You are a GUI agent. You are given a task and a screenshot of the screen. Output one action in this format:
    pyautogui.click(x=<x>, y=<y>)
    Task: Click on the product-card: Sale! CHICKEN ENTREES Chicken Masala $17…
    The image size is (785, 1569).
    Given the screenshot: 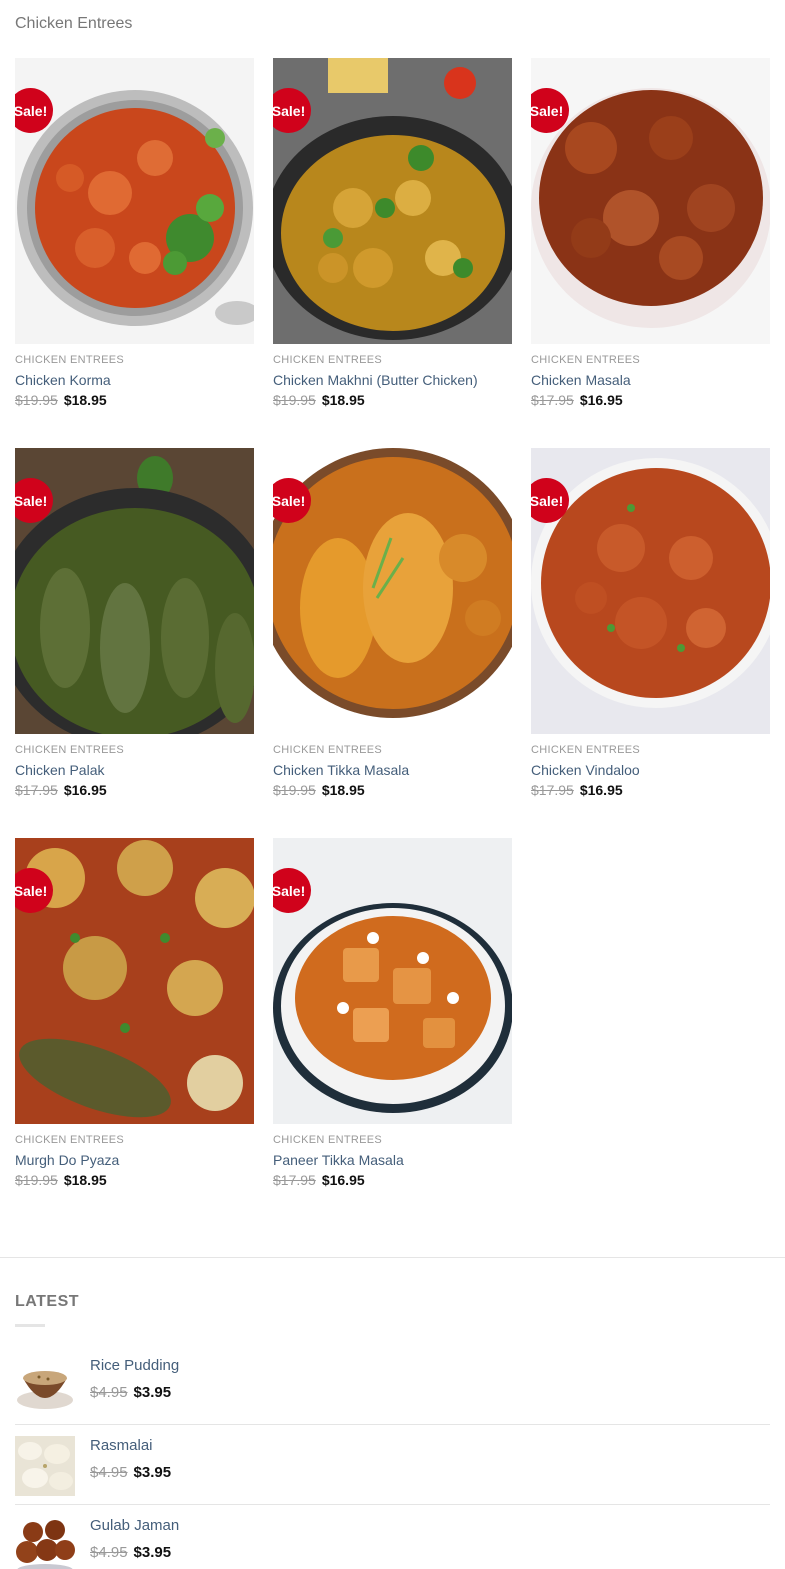 What is the action you would take?
    pyautogui.click(x=650, y=233)
    